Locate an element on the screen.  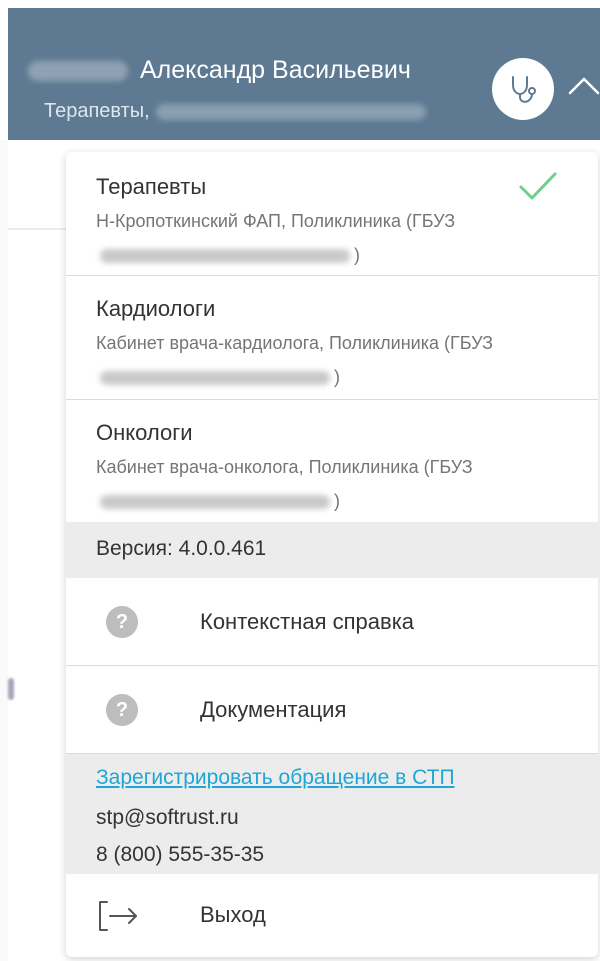
user-role-line: Терапевты, is located at coordinates (235, 111).